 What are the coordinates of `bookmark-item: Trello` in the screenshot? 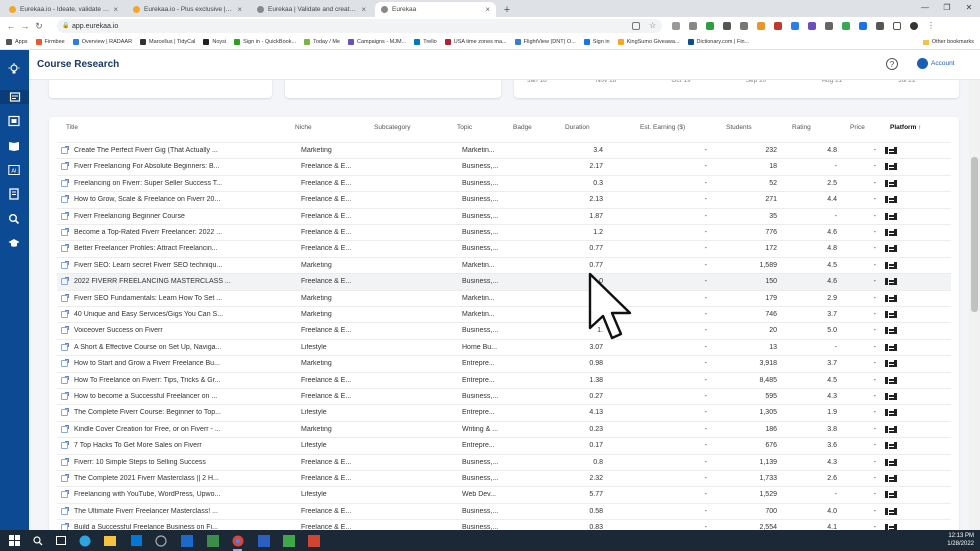 It's located at (425, 42).